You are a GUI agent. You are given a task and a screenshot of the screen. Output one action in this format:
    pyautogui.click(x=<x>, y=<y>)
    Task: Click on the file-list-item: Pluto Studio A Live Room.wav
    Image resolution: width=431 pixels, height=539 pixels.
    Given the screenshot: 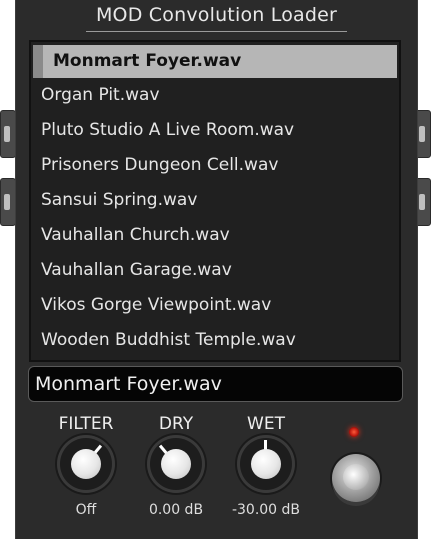 What is the action you would take?
    pyautogui.click(x=215, y=130)
    